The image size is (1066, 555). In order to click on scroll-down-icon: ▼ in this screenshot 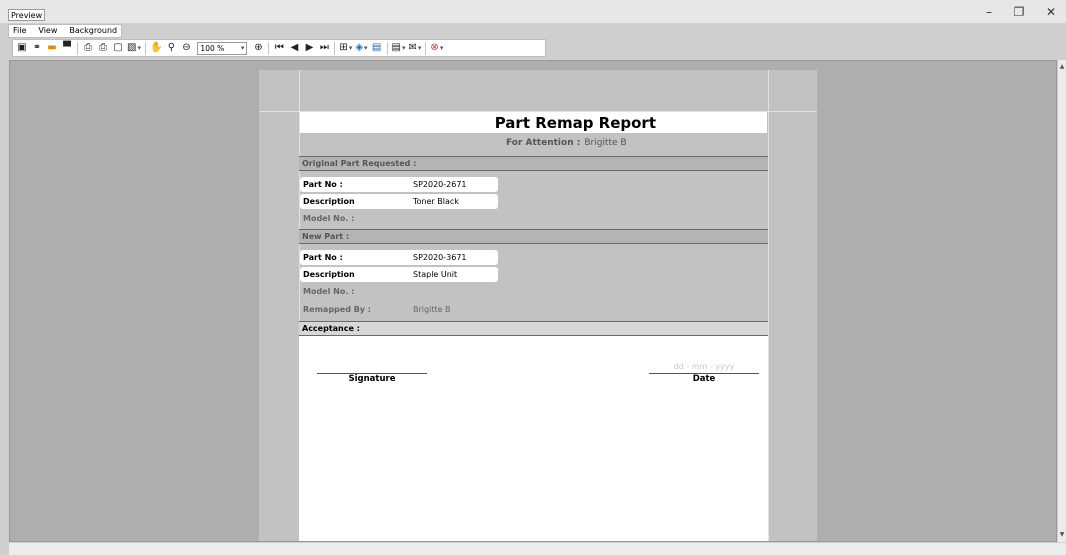, I will do `click(1062, 535)`.